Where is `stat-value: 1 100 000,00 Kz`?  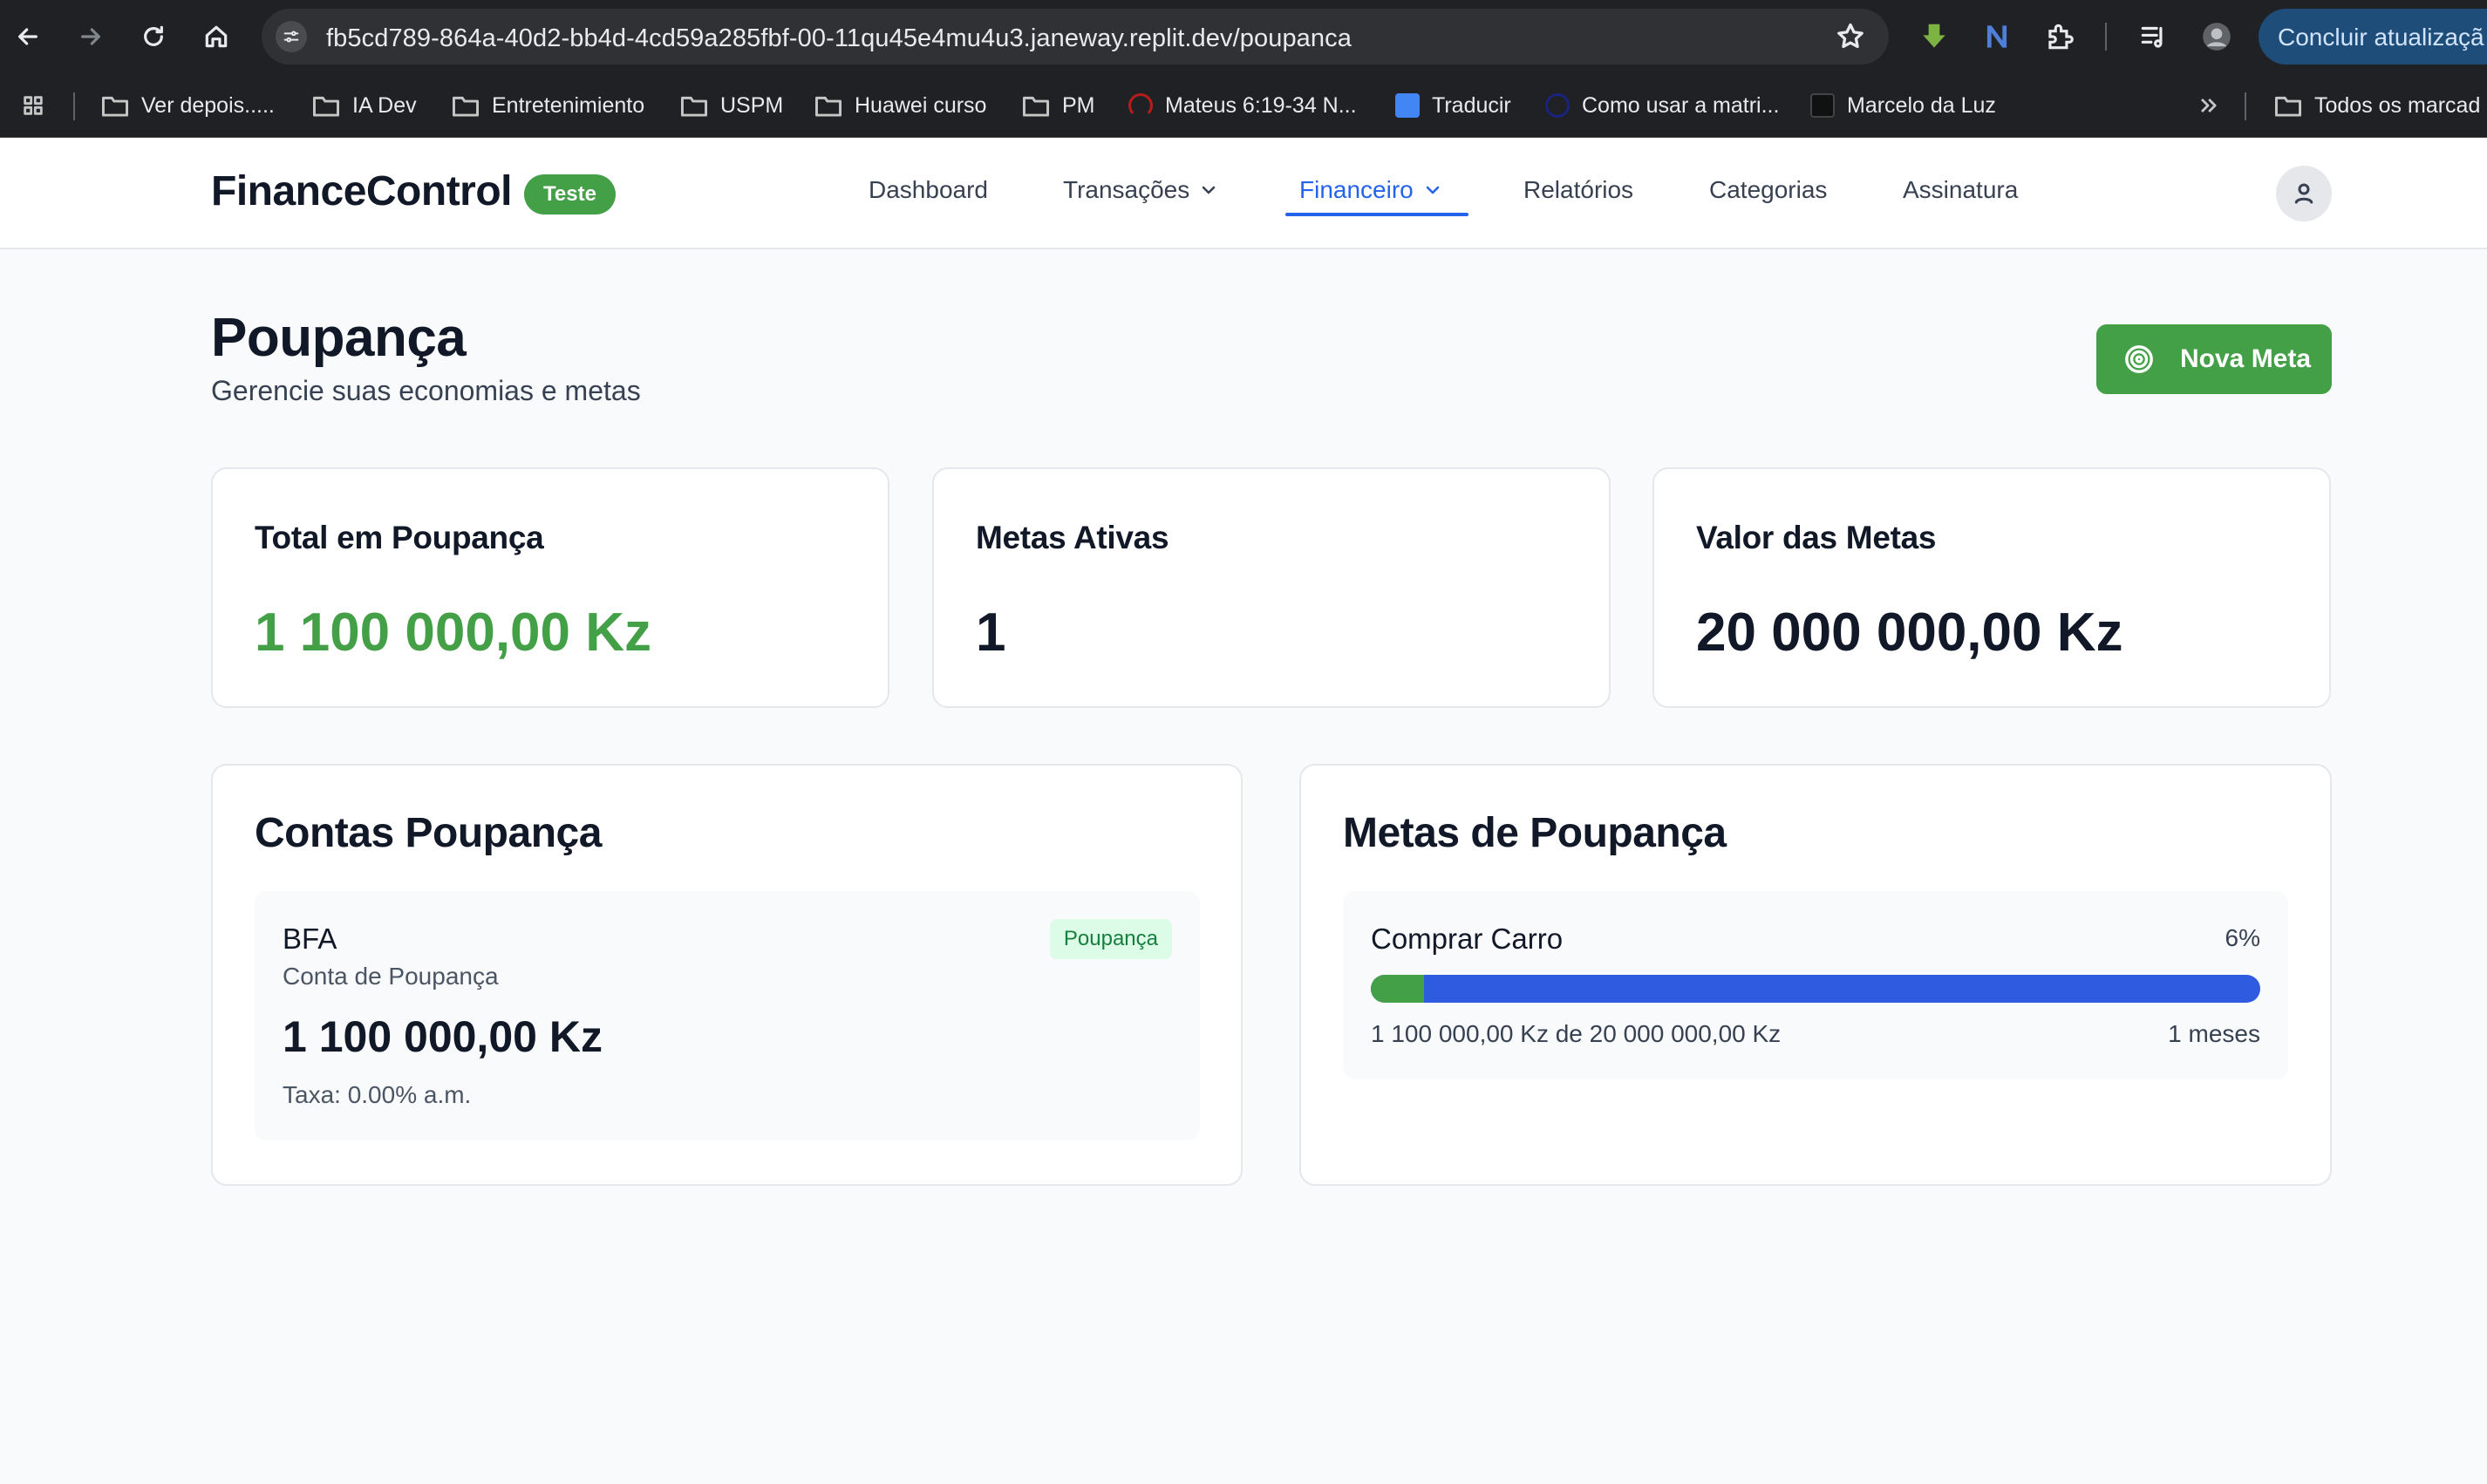 stat-value: 1 100 000,00 Kz is located at coordinates (453, 632).